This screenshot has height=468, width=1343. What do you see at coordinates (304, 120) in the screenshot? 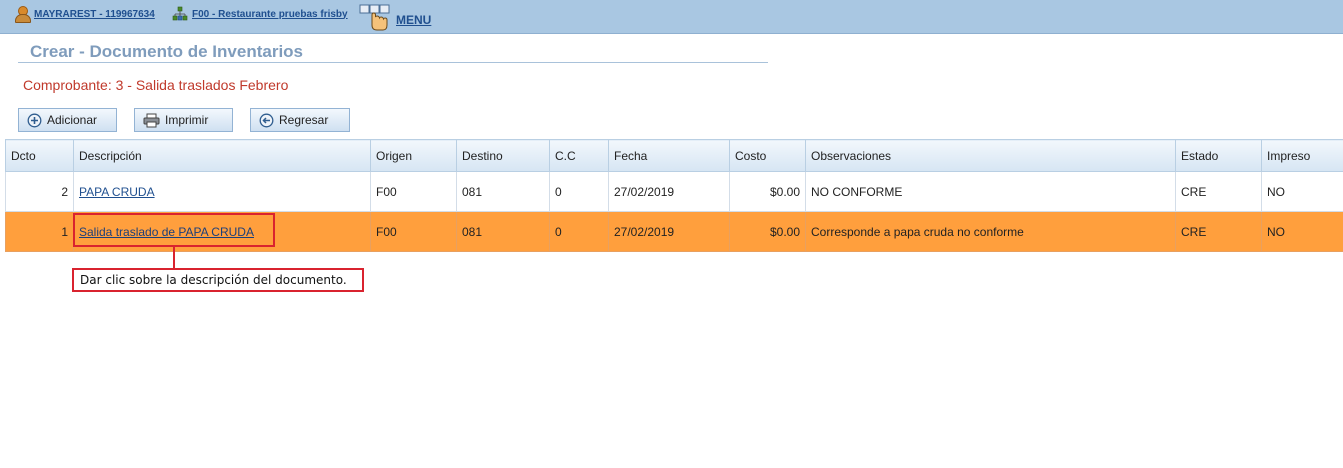
I see `back-button-label: Regresar` at bounding box center [304, 120].